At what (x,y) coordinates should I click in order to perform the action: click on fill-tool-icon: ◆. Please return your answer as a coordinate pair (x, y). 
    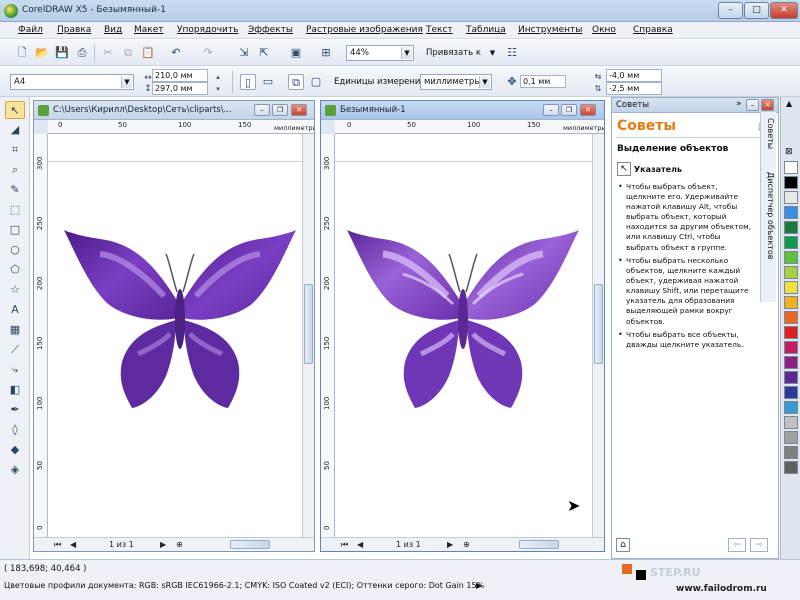
    Looking at the image, I should click on (15, 450).